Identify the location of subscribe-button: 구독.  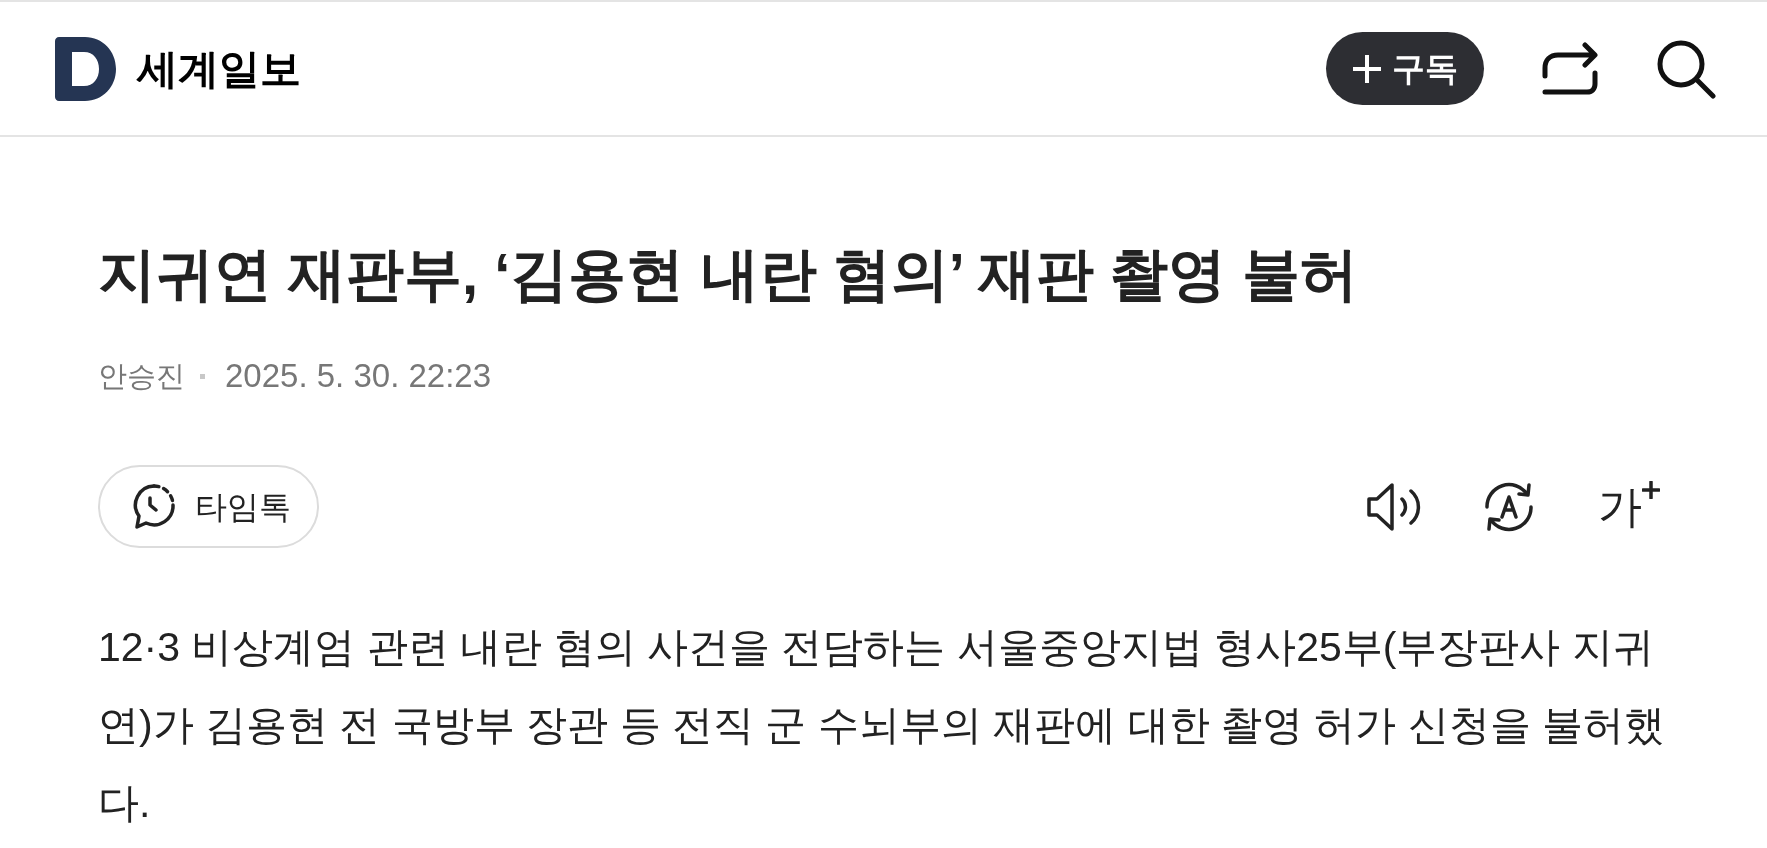
(1405, 68).